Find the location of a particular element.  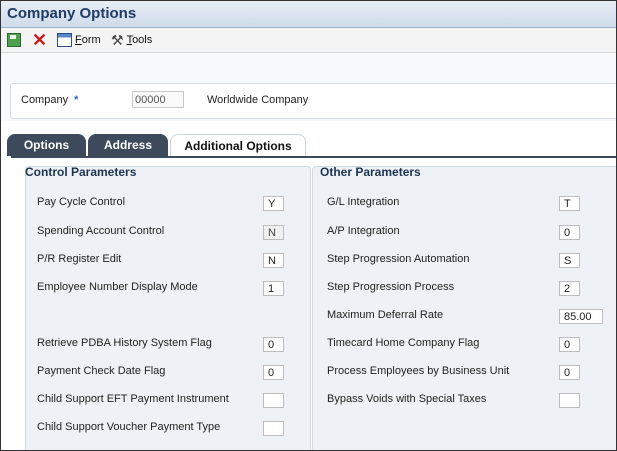

gl-integration-label: G/L Integration is located at coordinates (363, 202).